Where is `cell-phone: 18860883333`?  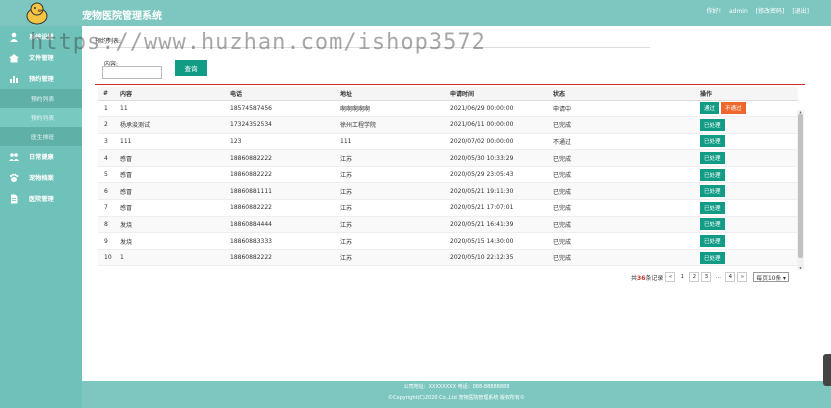
cell-phone: 18860883333 is located at coordinates (279, 241).